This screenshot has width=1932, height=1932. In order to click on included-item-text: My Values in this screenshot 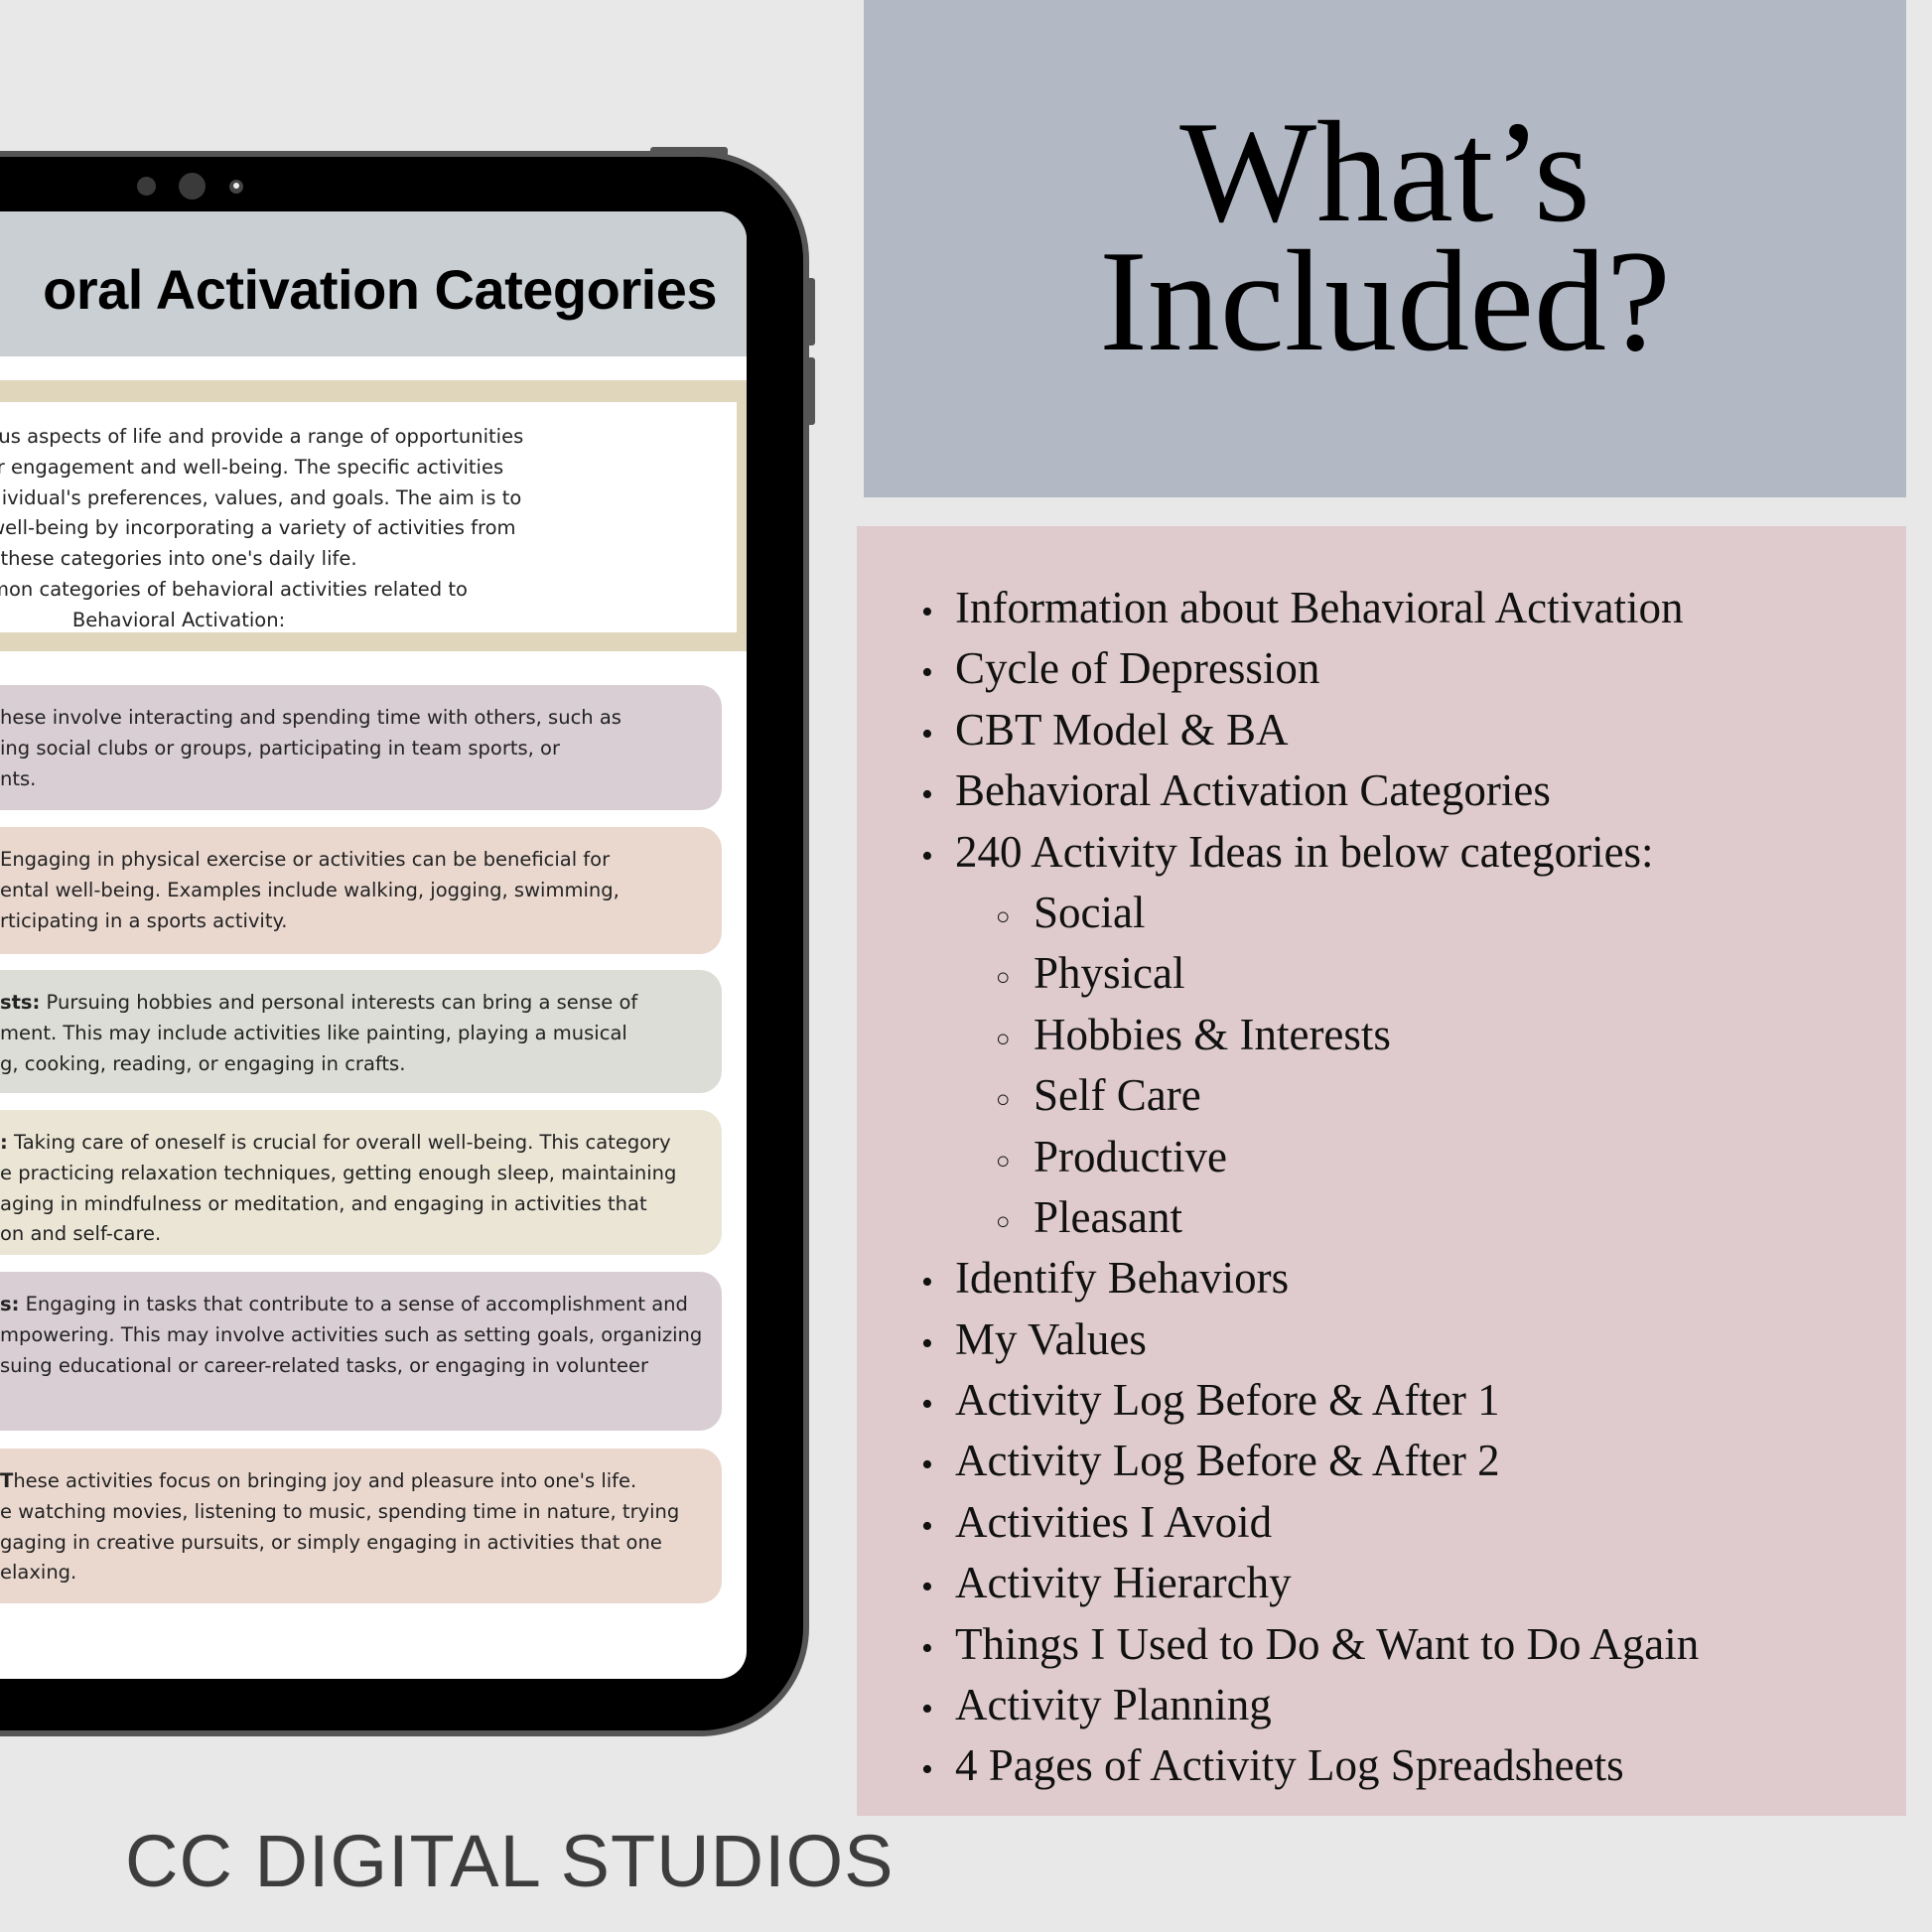, I will do `click(1051, 1339)`.